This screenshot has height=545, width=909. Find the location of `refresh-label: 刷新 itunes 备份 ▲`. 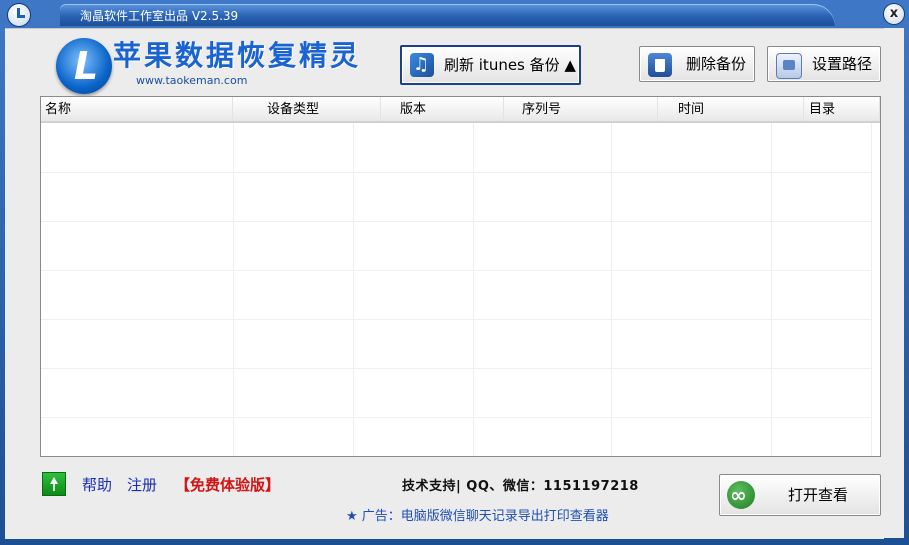

refresh-label: 刷新 itunes 备份 ▲ is located at coordinates (510, 65).